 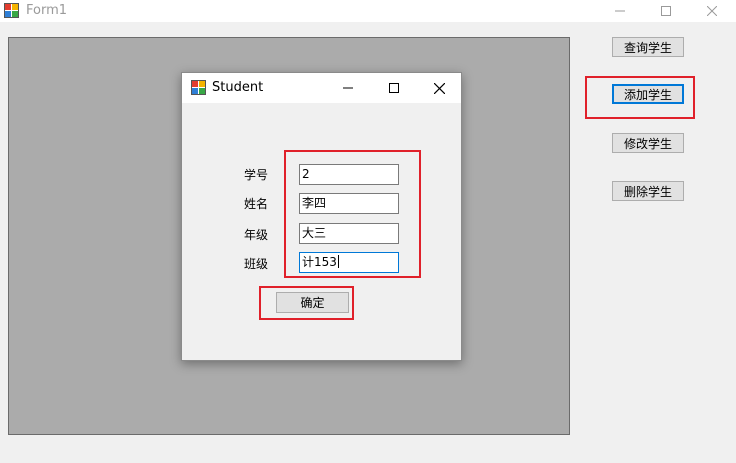 What do you see at coordinates (640, 97) in the screenshot?
I see `add-button-highlight-box` at bounding box center [640, 97].